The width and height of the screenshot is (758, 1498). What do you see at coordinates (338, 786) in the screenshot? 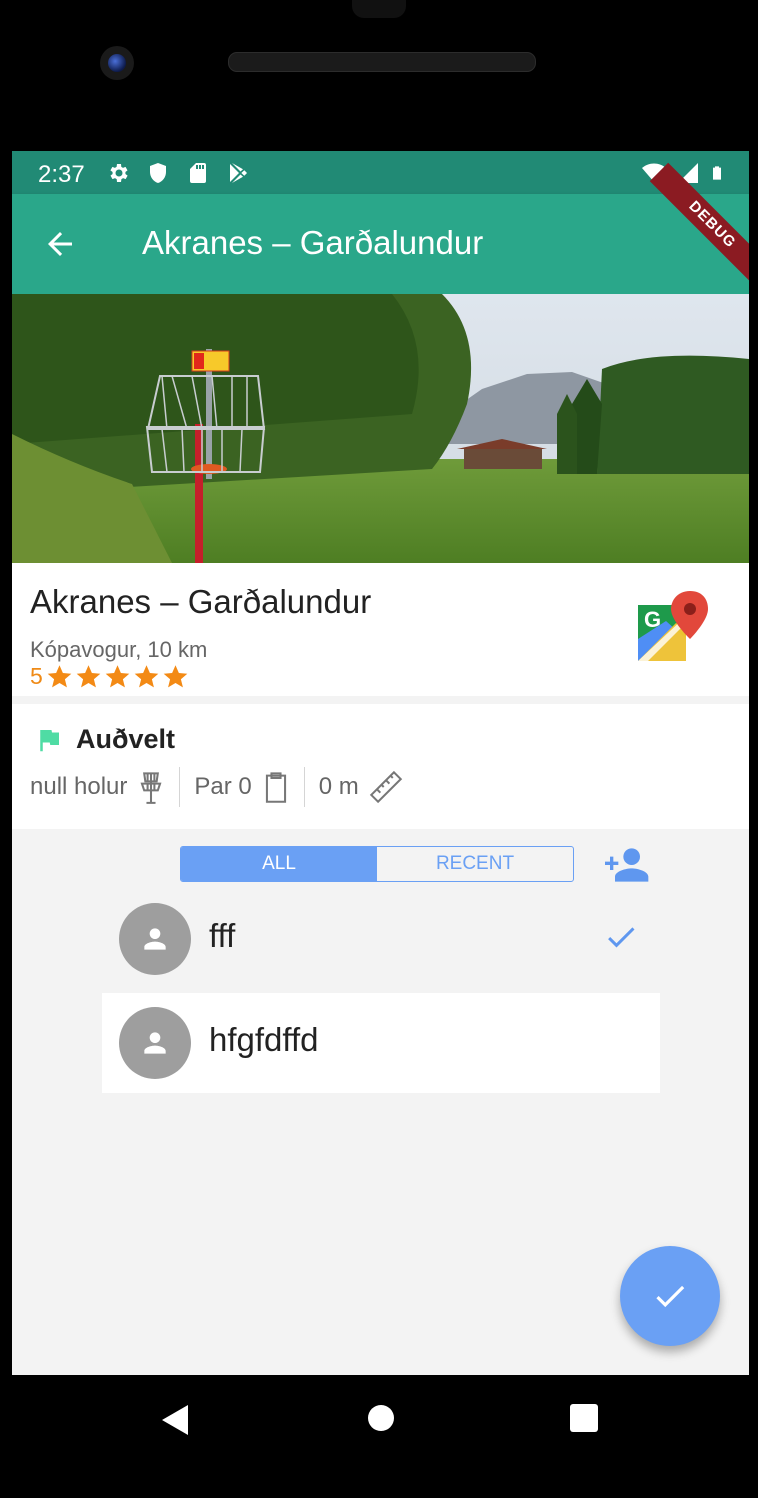
I see `distance-label: 0 m` at bounding box center [338, 786].